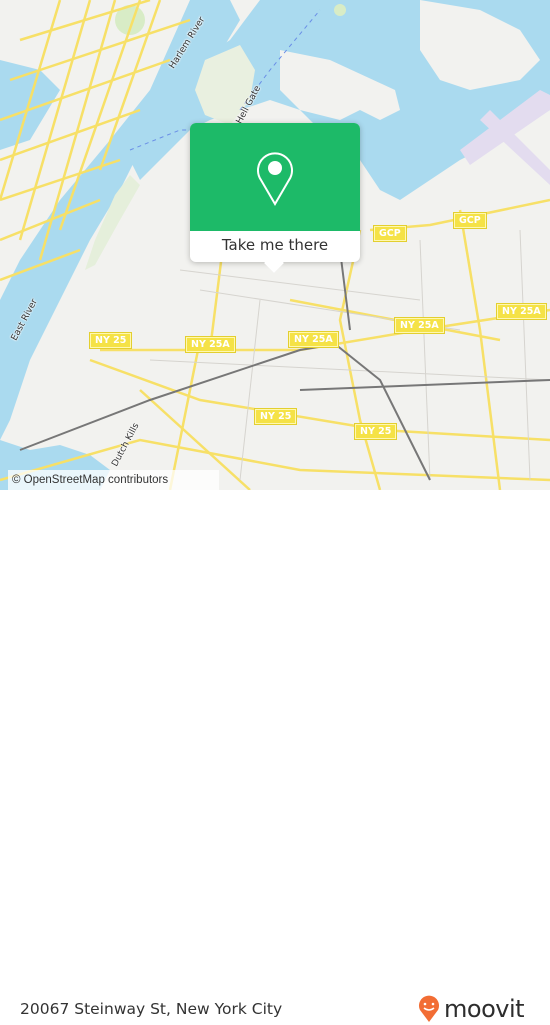 The height and width of the screenshot is (1025, 550). I want to click on location-popup: Take me there, so click(275, 198).